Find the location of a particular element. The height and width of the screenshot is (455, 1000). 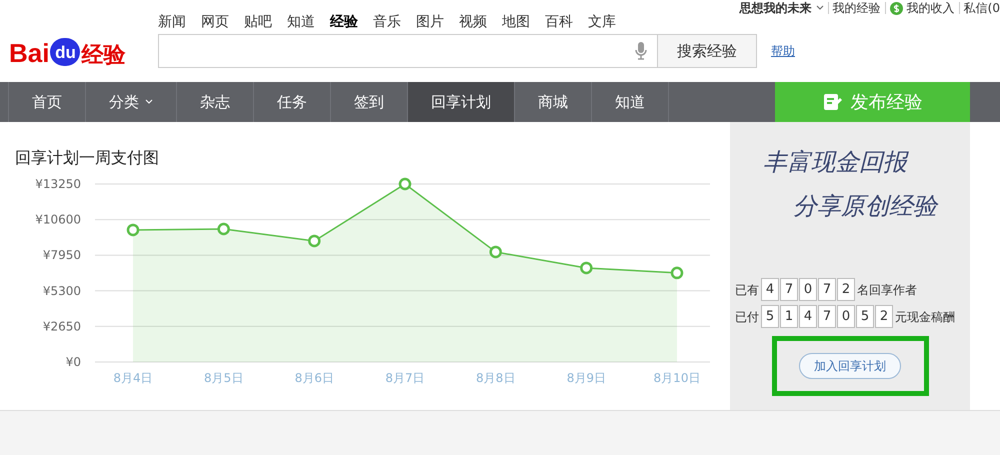

x-tick-label: 8月6日 is located at coordinates (314, 378).